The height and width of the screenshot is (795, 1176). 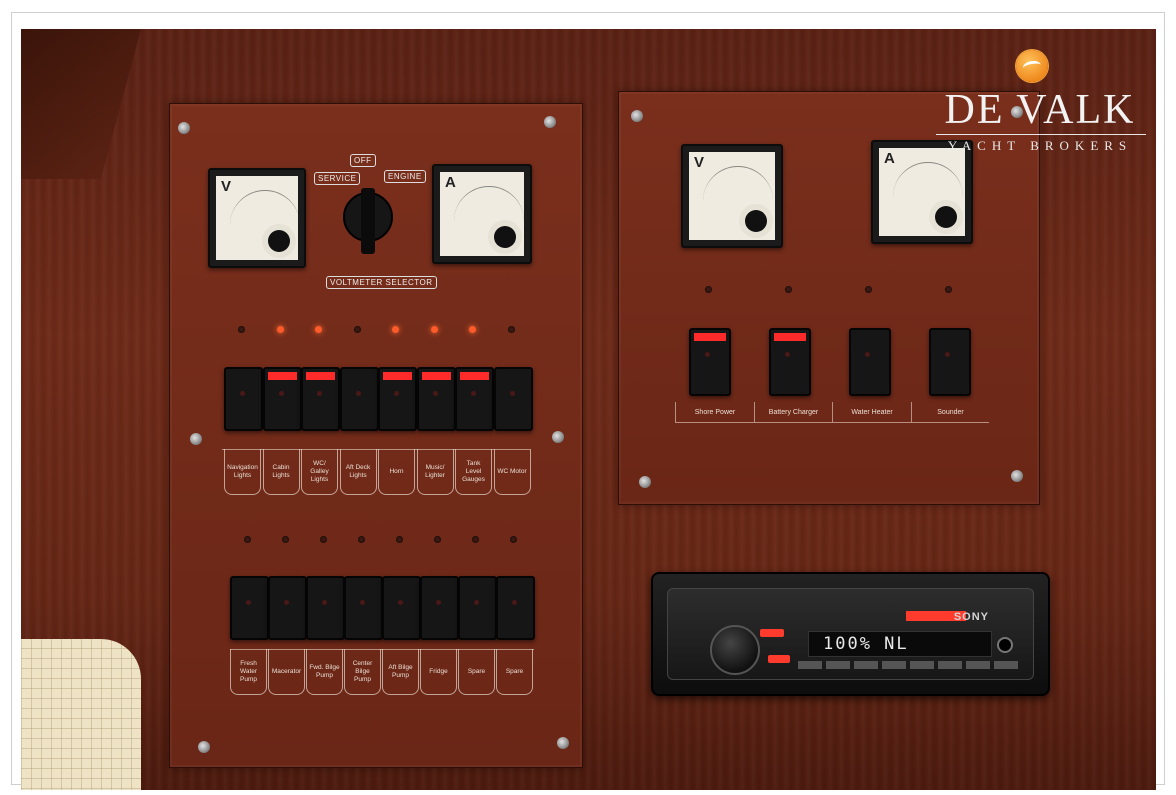 I want to click on voltmeter-selector-knob, so click(x=368, y=221).